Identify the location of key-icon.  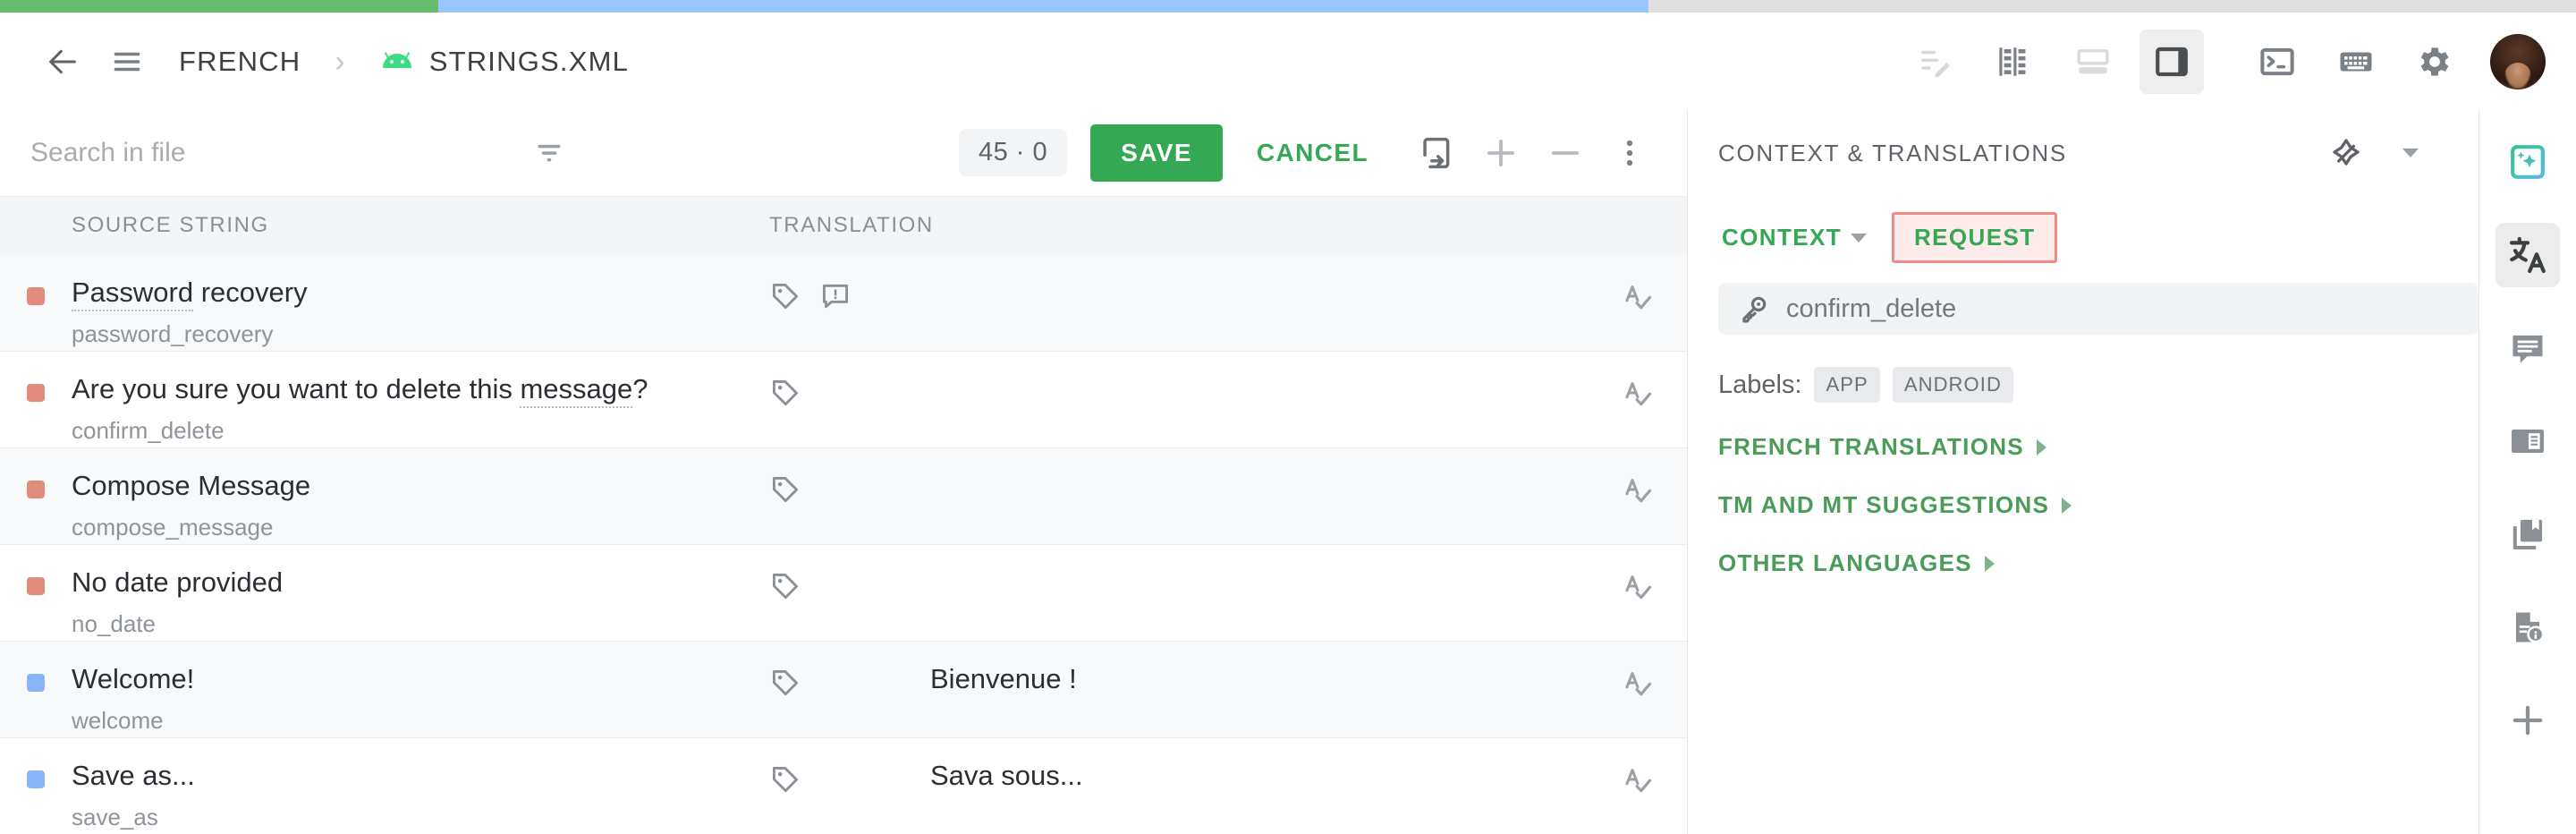
(1754, 309).